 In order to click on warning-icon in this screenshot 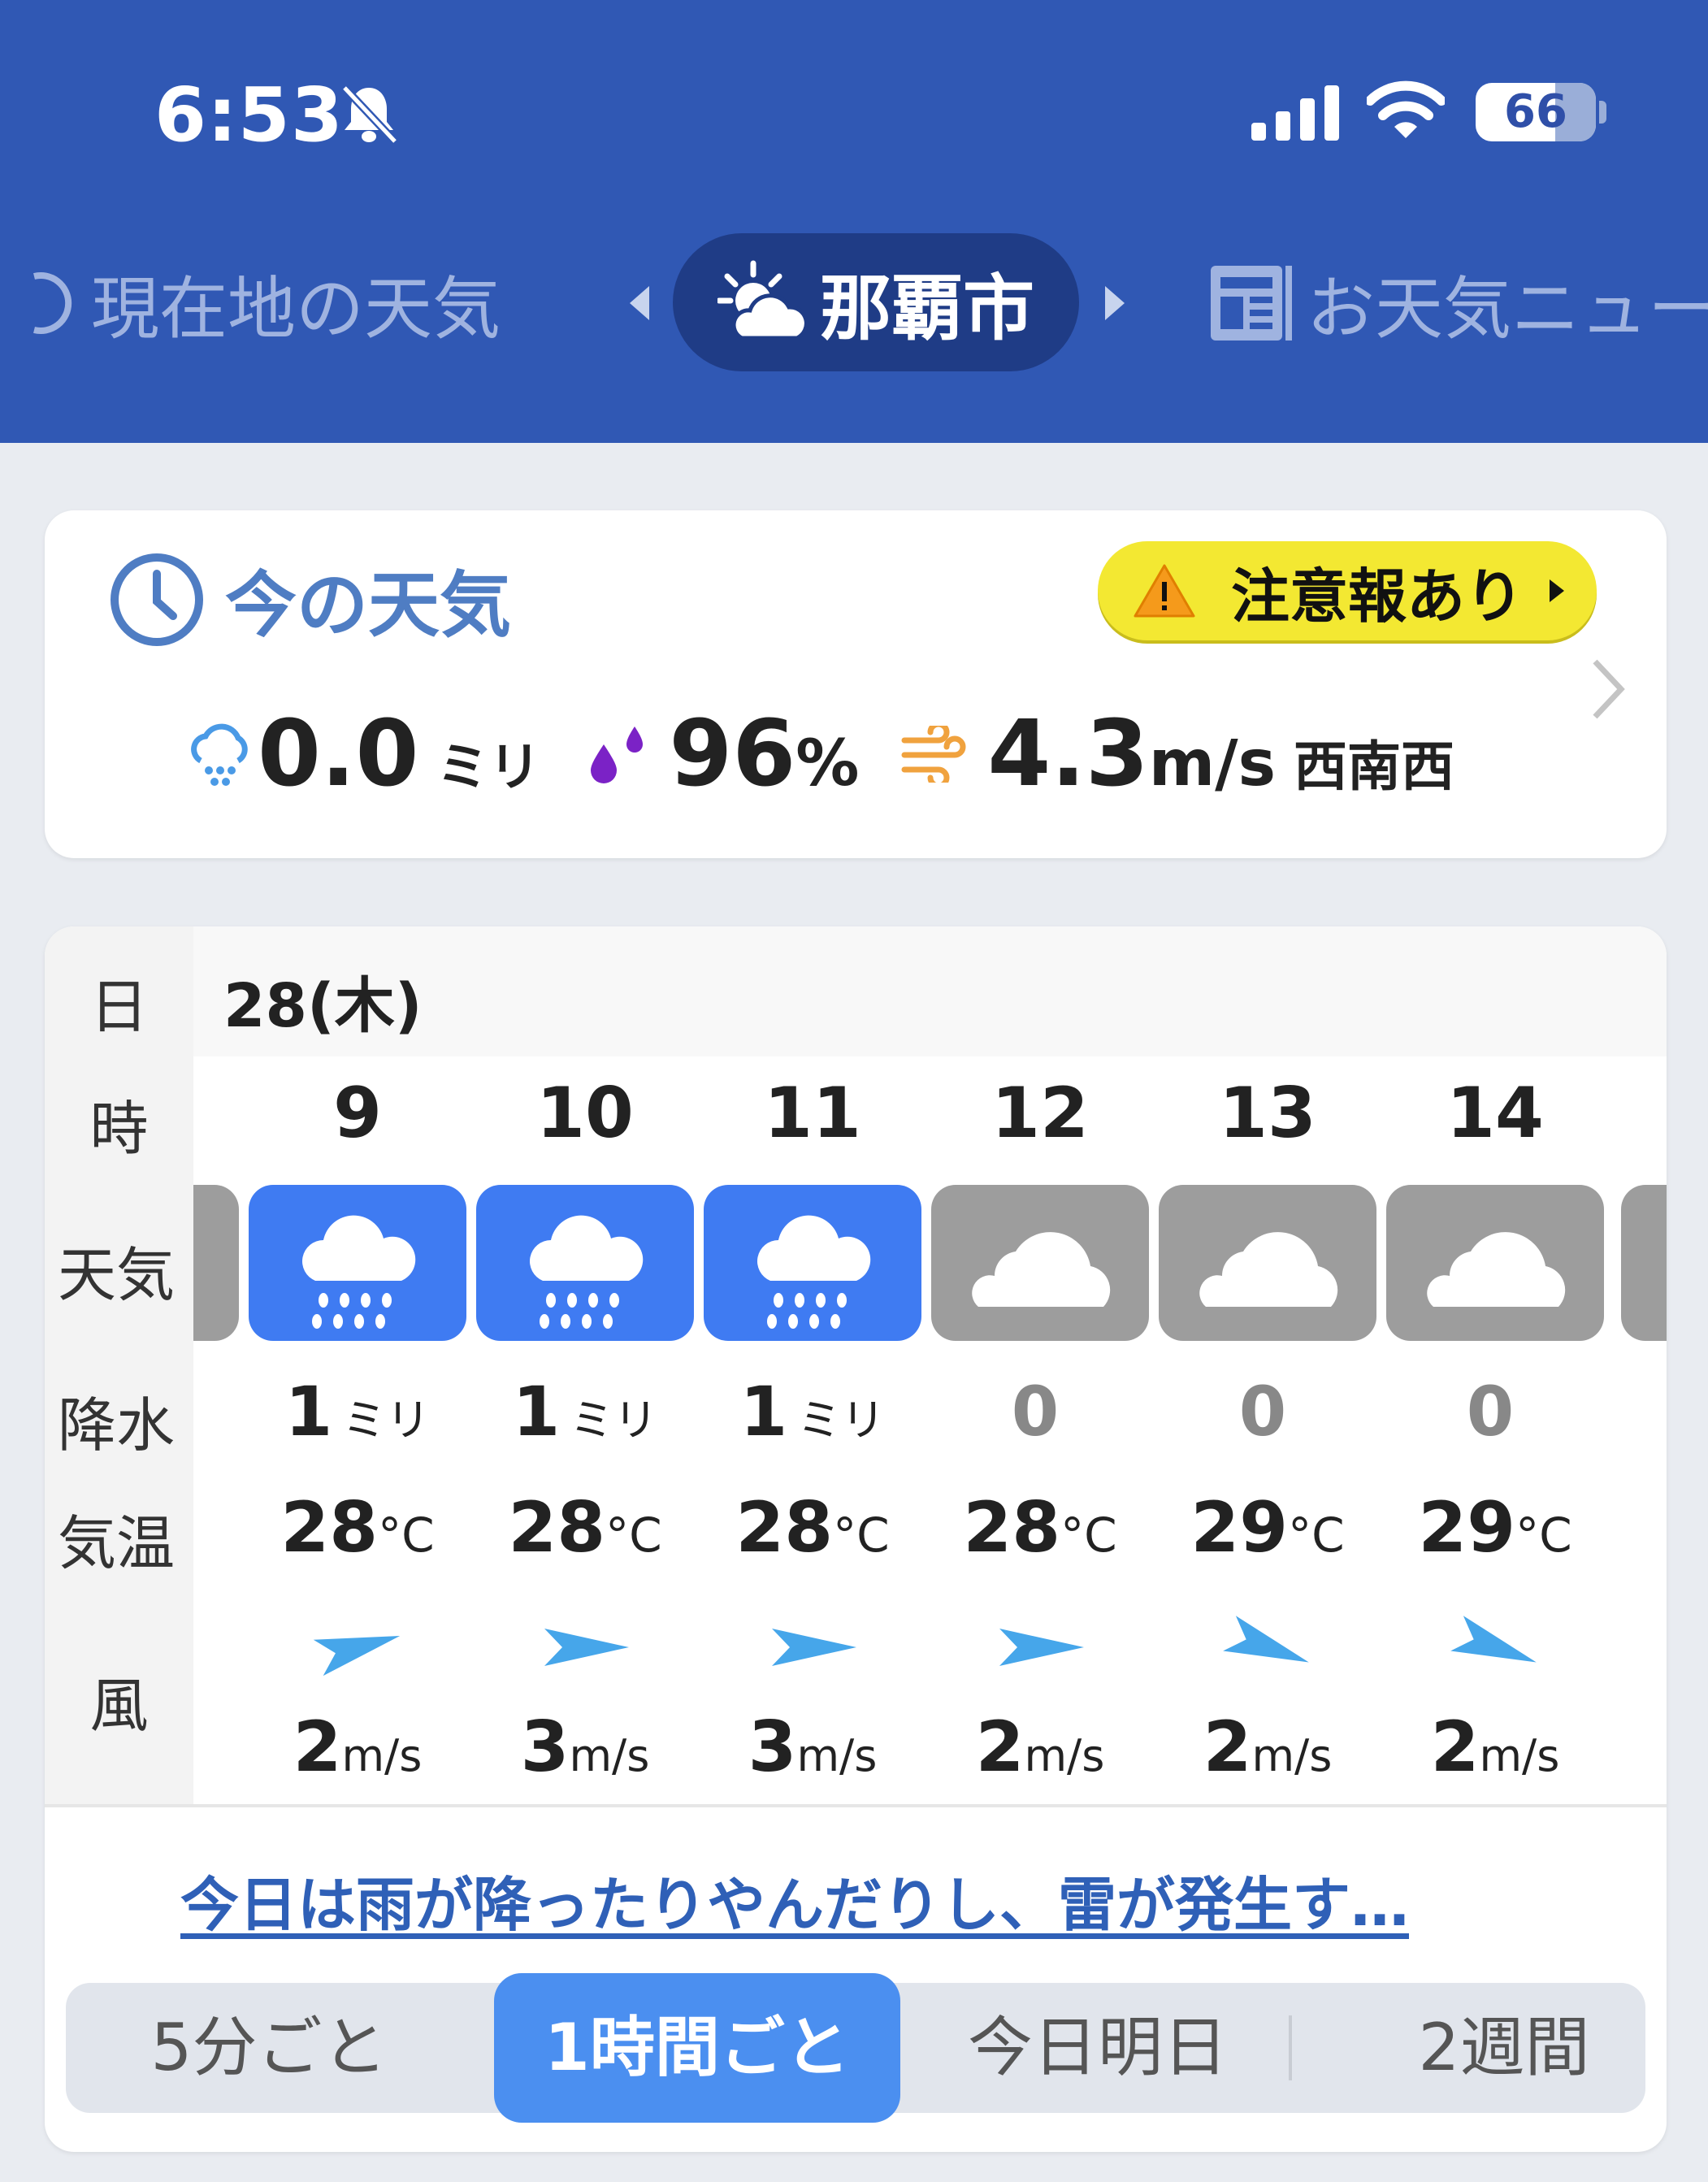, I will do `click(1164, 591)`.